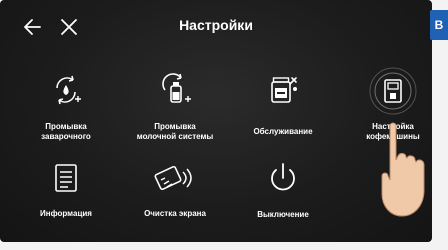 This screenshot has height=250, width=448. Describe the element at coordinates (283, 131) in the screenshot. I see `tile-label: Обслуживание` at that location.